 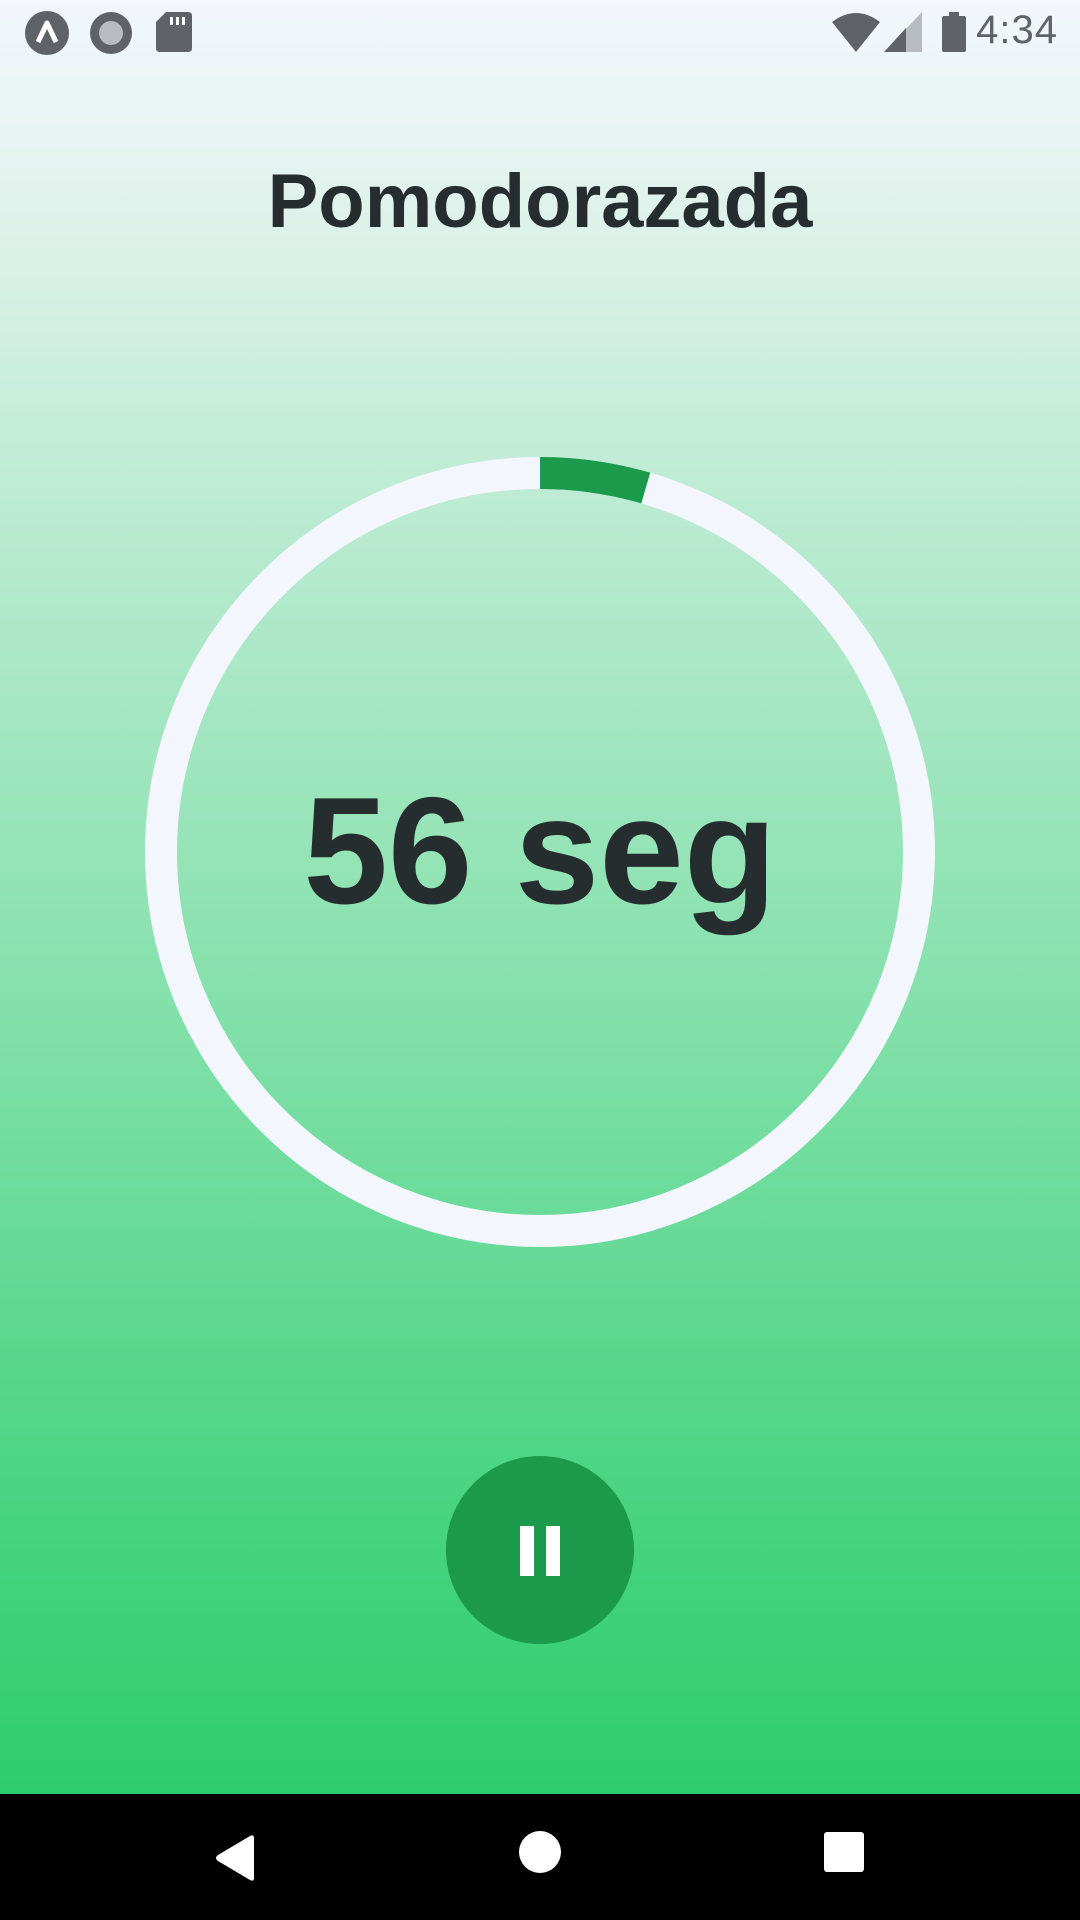 I want to click on pause-button, so click(x=540, y=1550).